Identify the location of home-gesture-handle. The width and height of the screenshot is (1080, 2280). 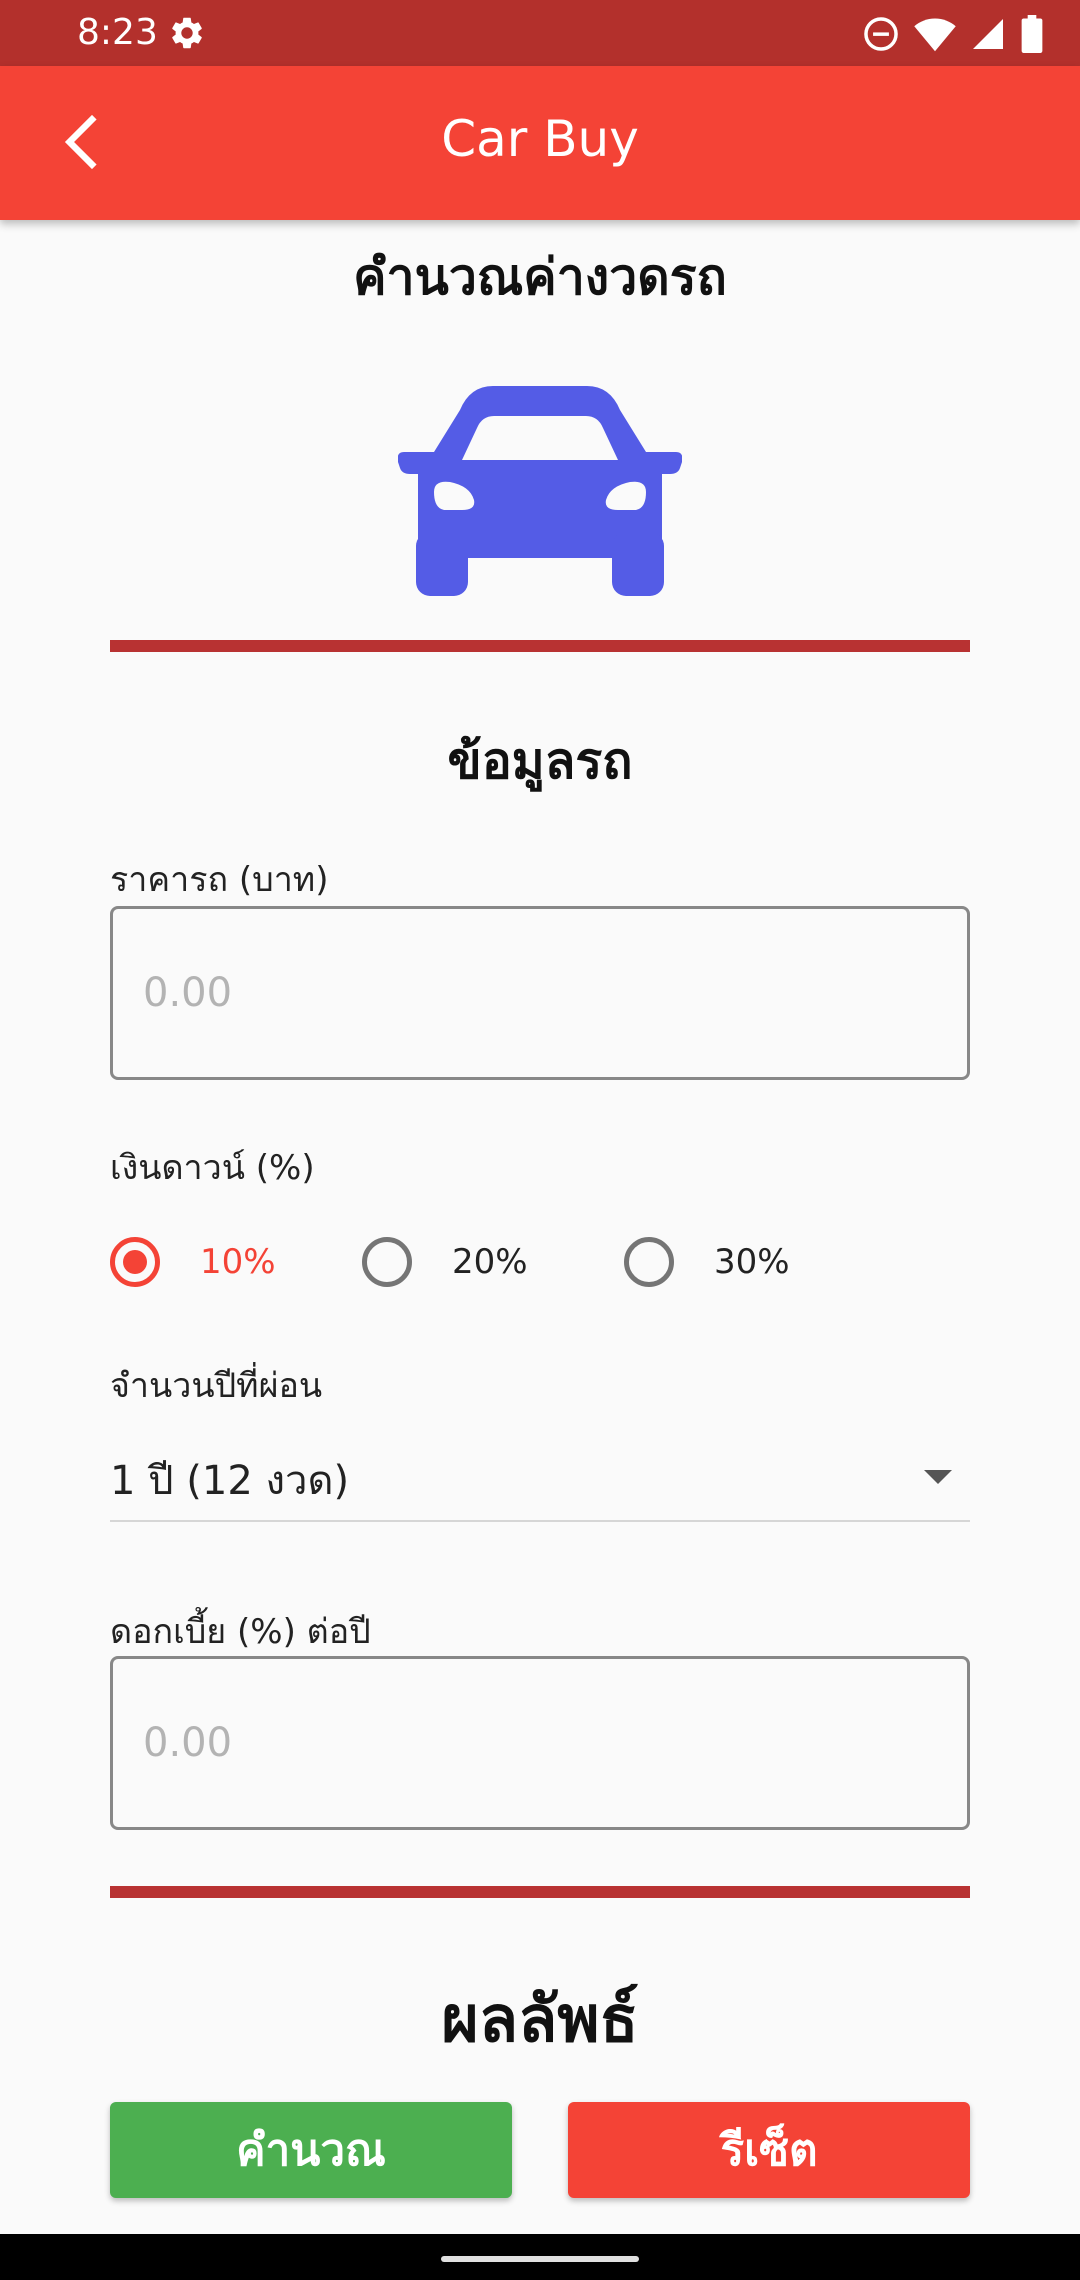
(540, 2259).